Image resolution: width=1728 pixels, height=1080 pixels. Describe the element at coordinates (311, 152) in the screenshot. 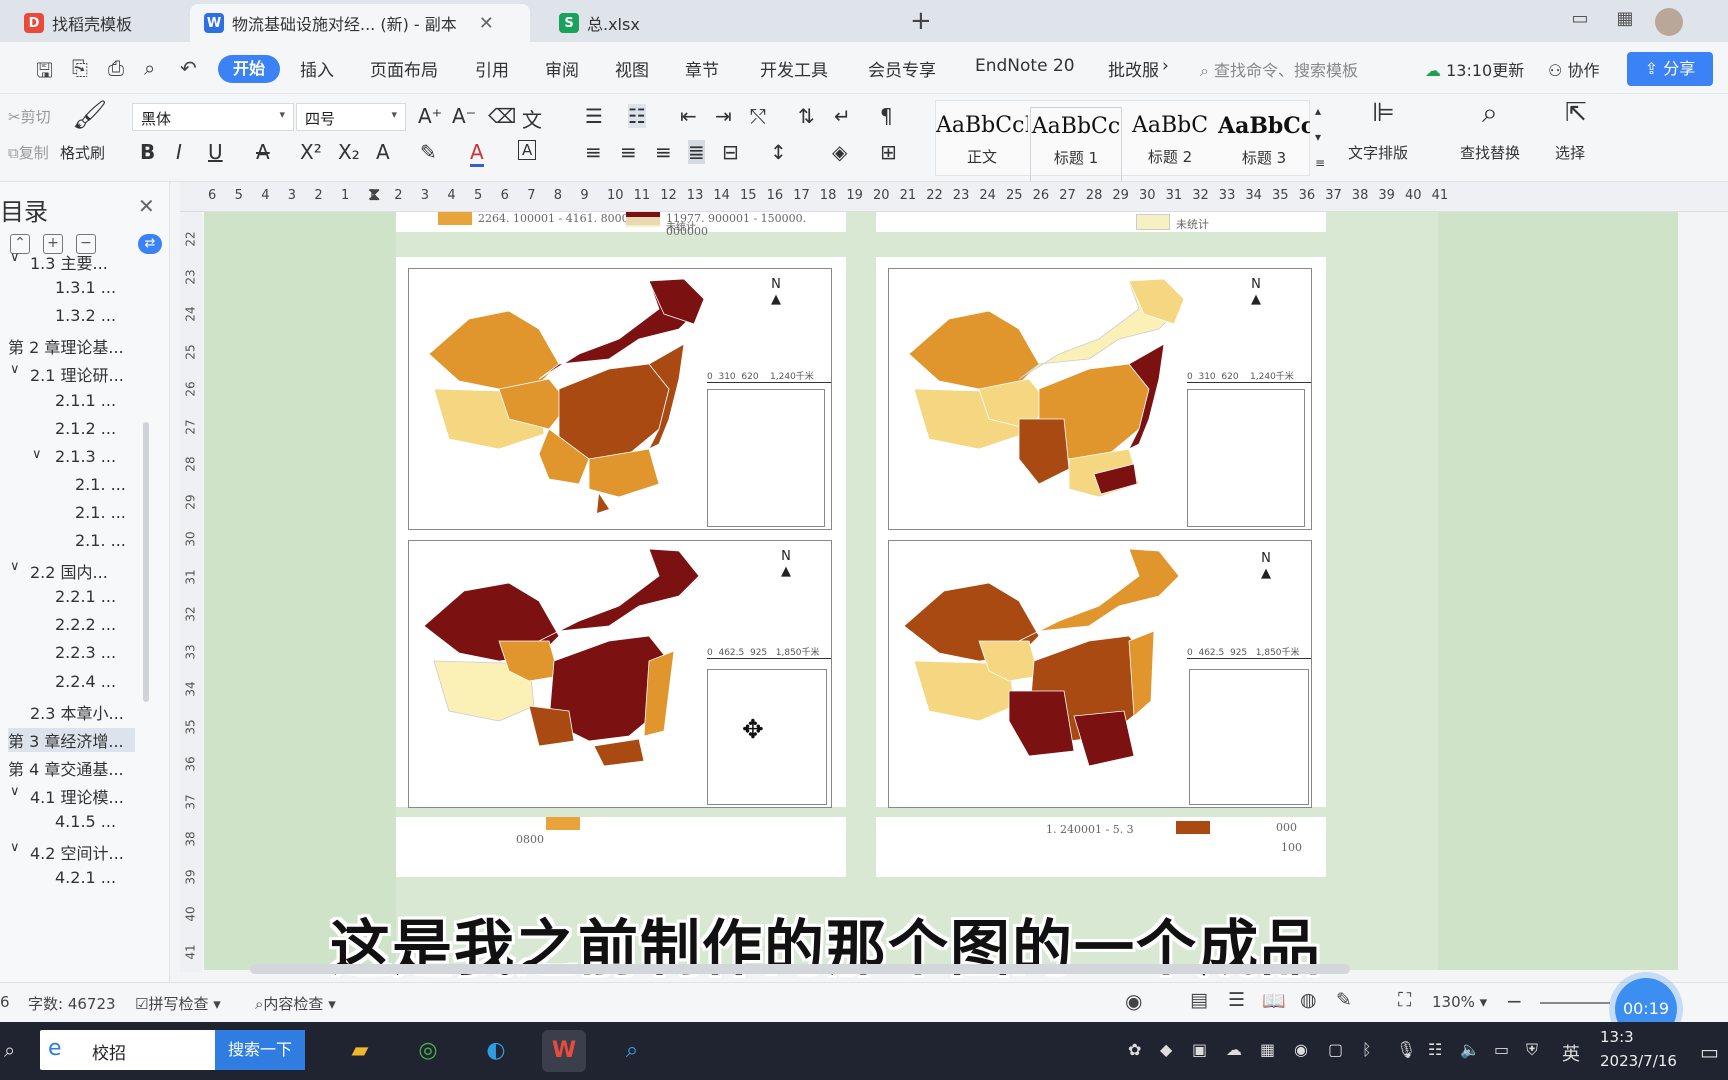

I see `superscript-icon: X²` at that location.